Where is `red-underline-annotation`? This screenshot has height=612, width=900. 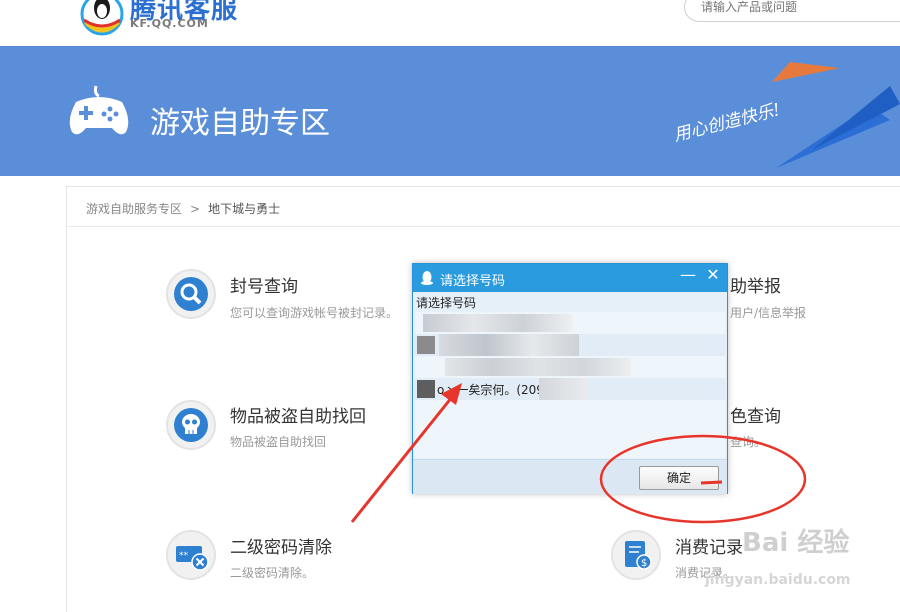
red-underline-annotation is located at coordinates (711, 482).